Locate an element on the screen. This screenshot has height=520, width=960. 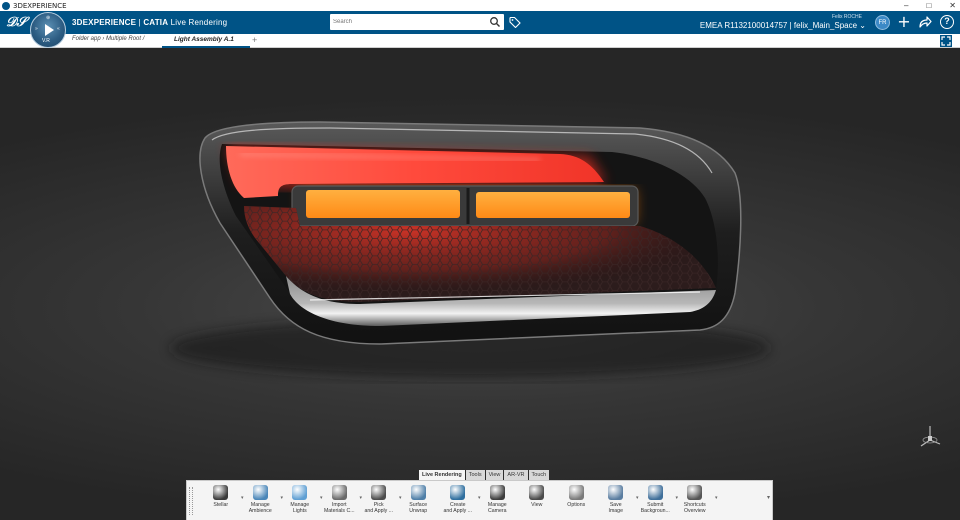
help-shortcuts-icon is located at coordinates (695, 492).